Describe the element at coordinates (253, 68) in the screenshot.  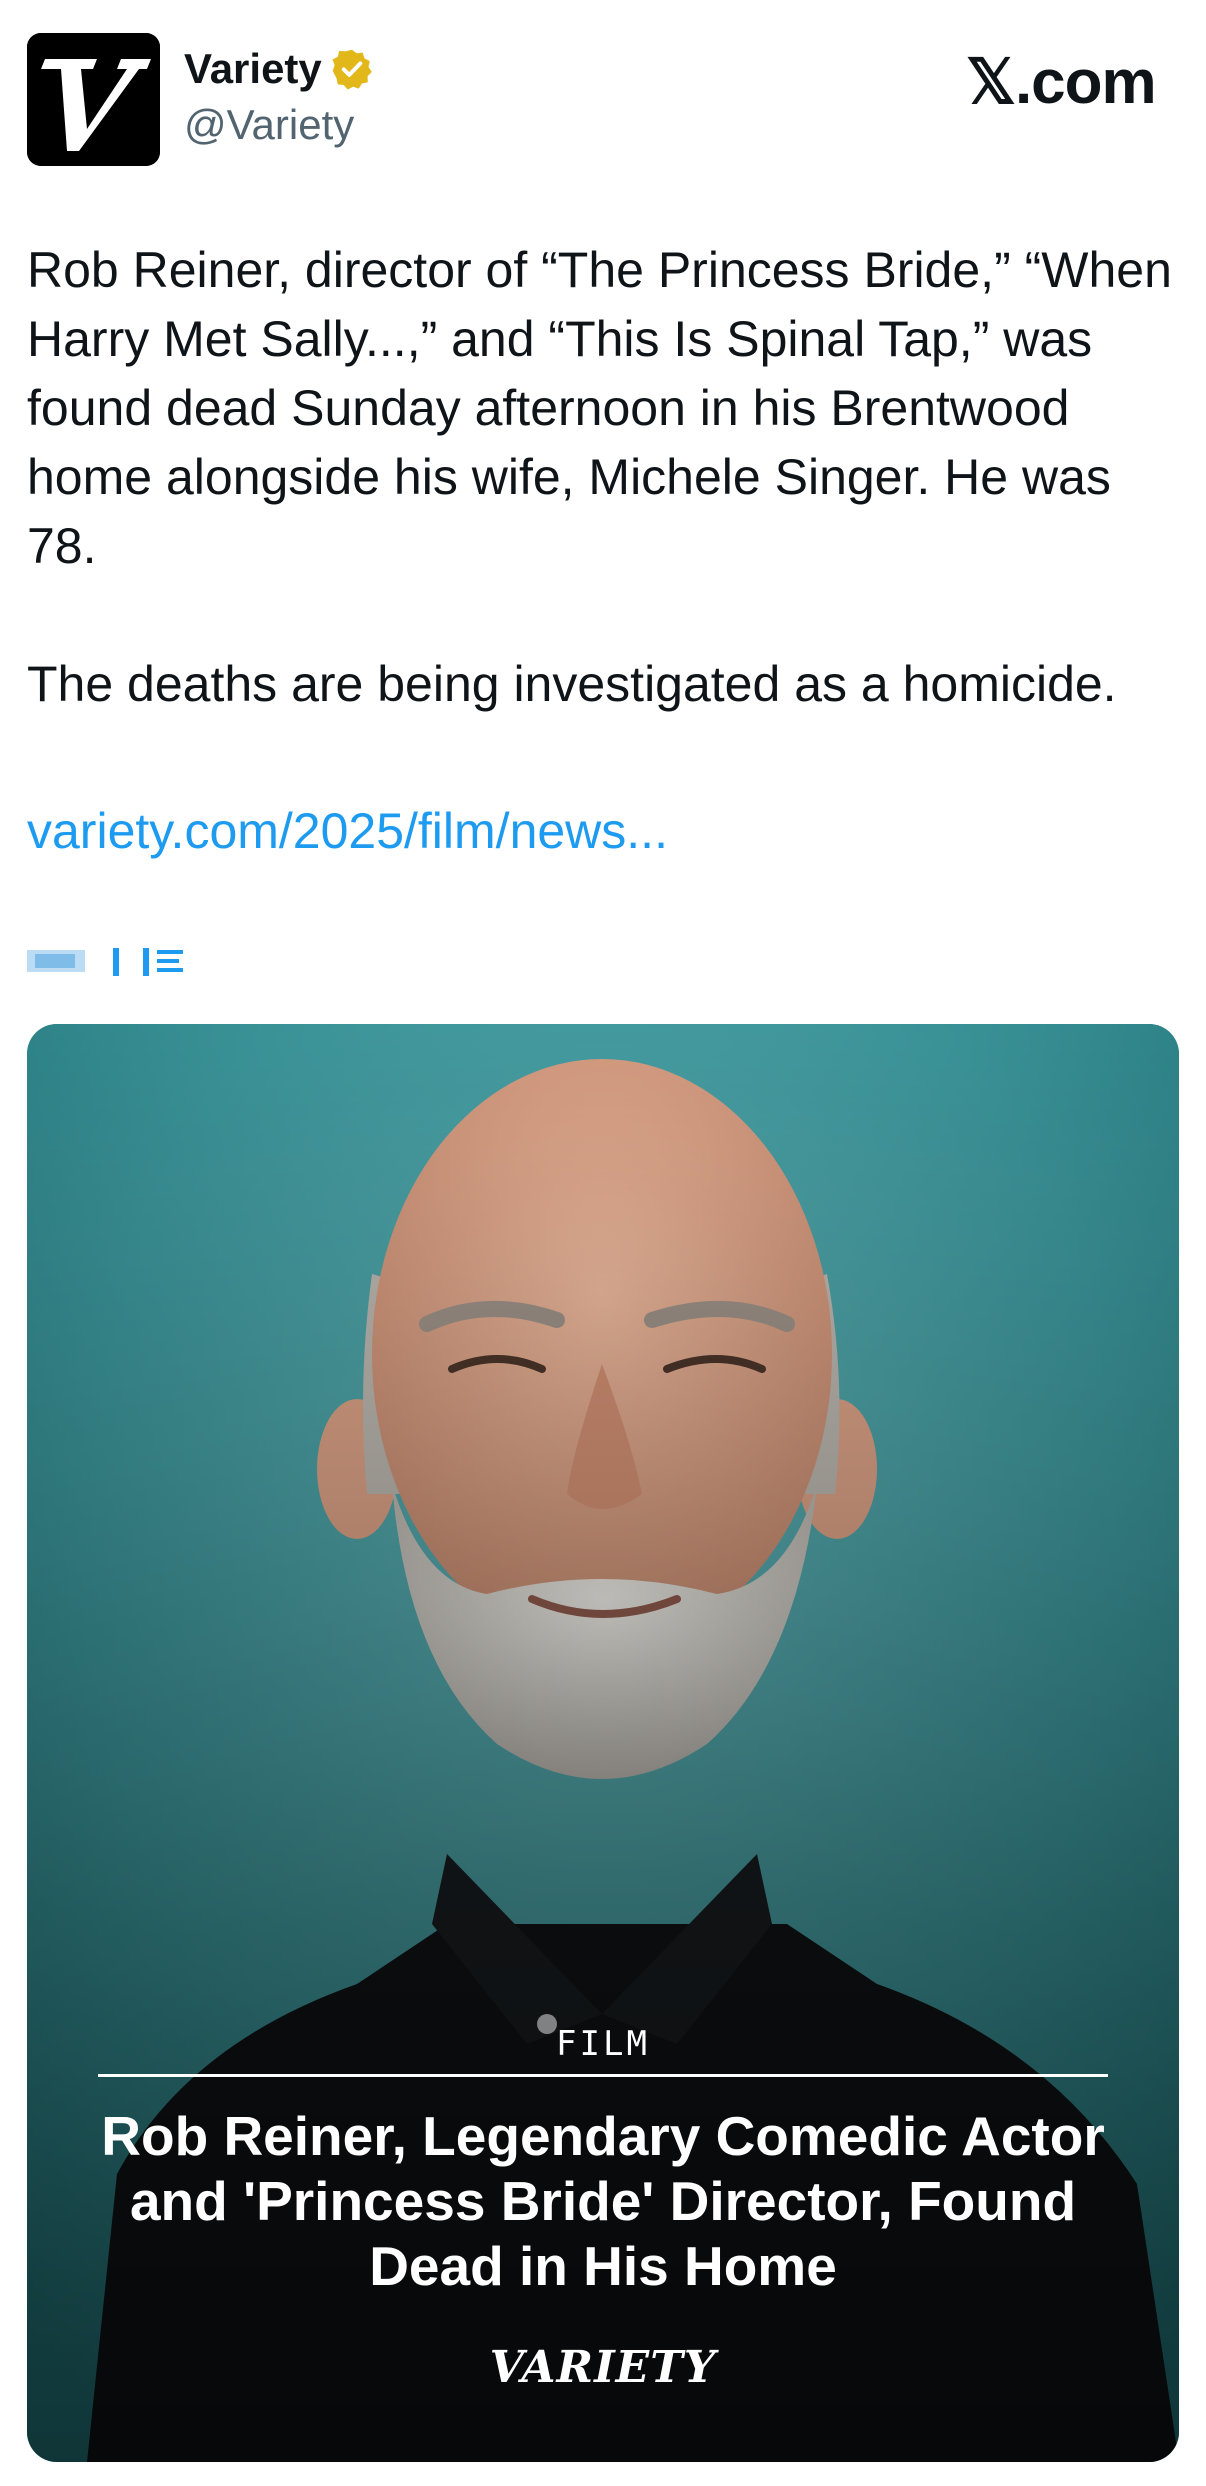
I see `display-name-text: Variety` at that location.